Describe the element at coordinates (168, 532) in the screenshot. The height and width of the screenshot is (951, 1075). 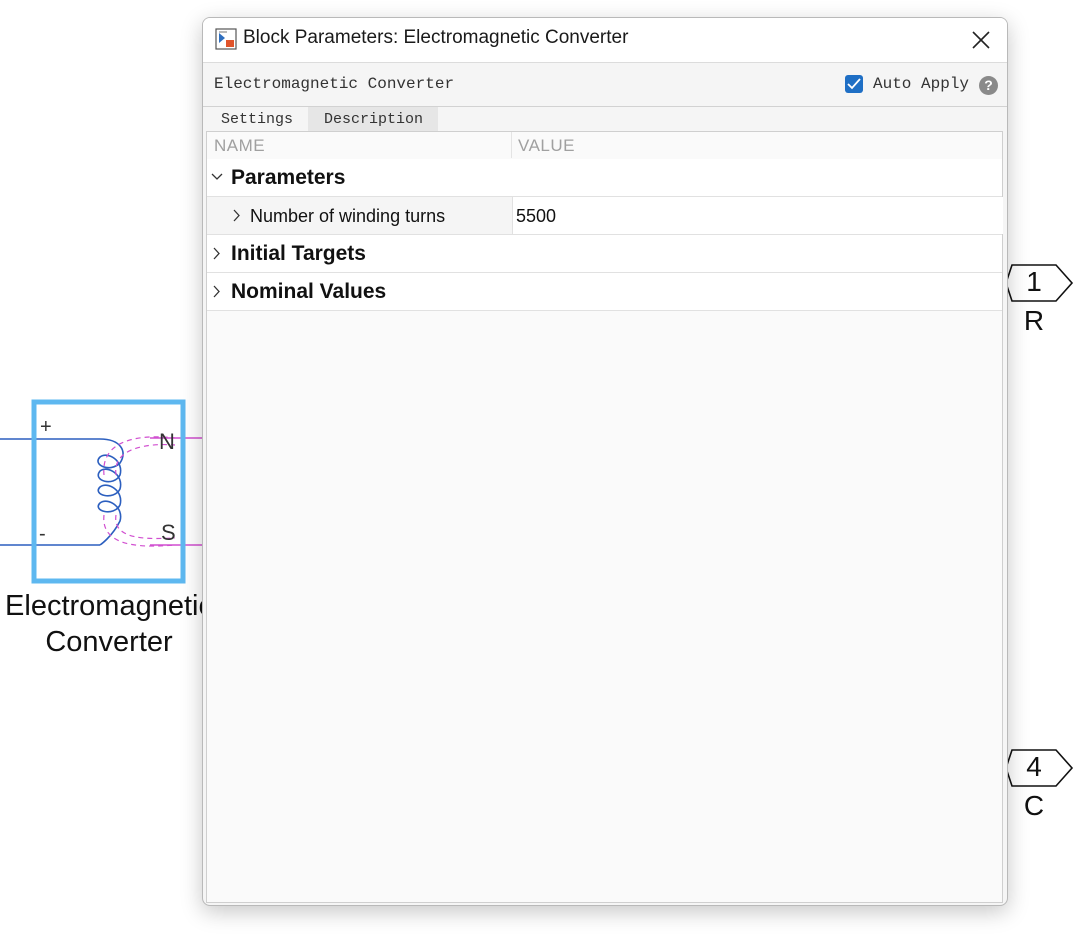
I see `port-s-label: S` at that location.